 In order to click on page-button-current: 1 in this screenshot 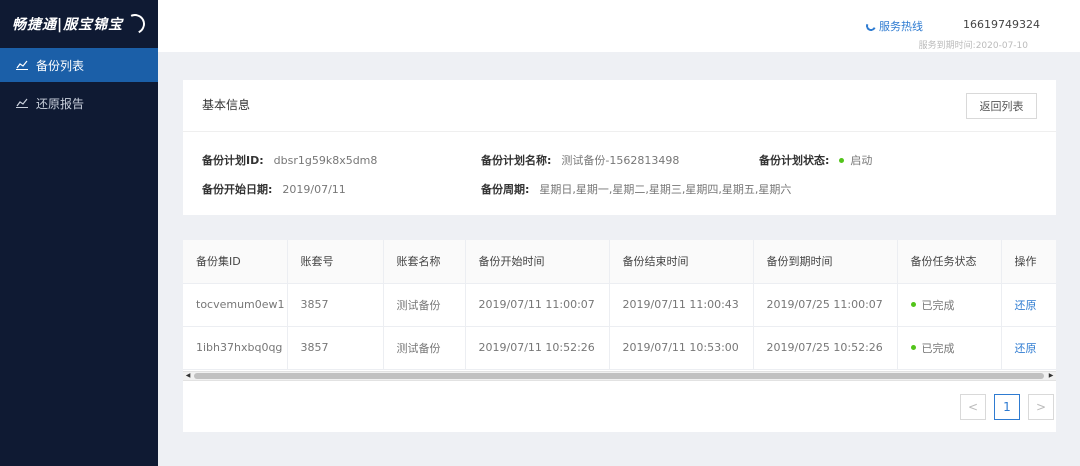, I will do `click(1007, 407)`.